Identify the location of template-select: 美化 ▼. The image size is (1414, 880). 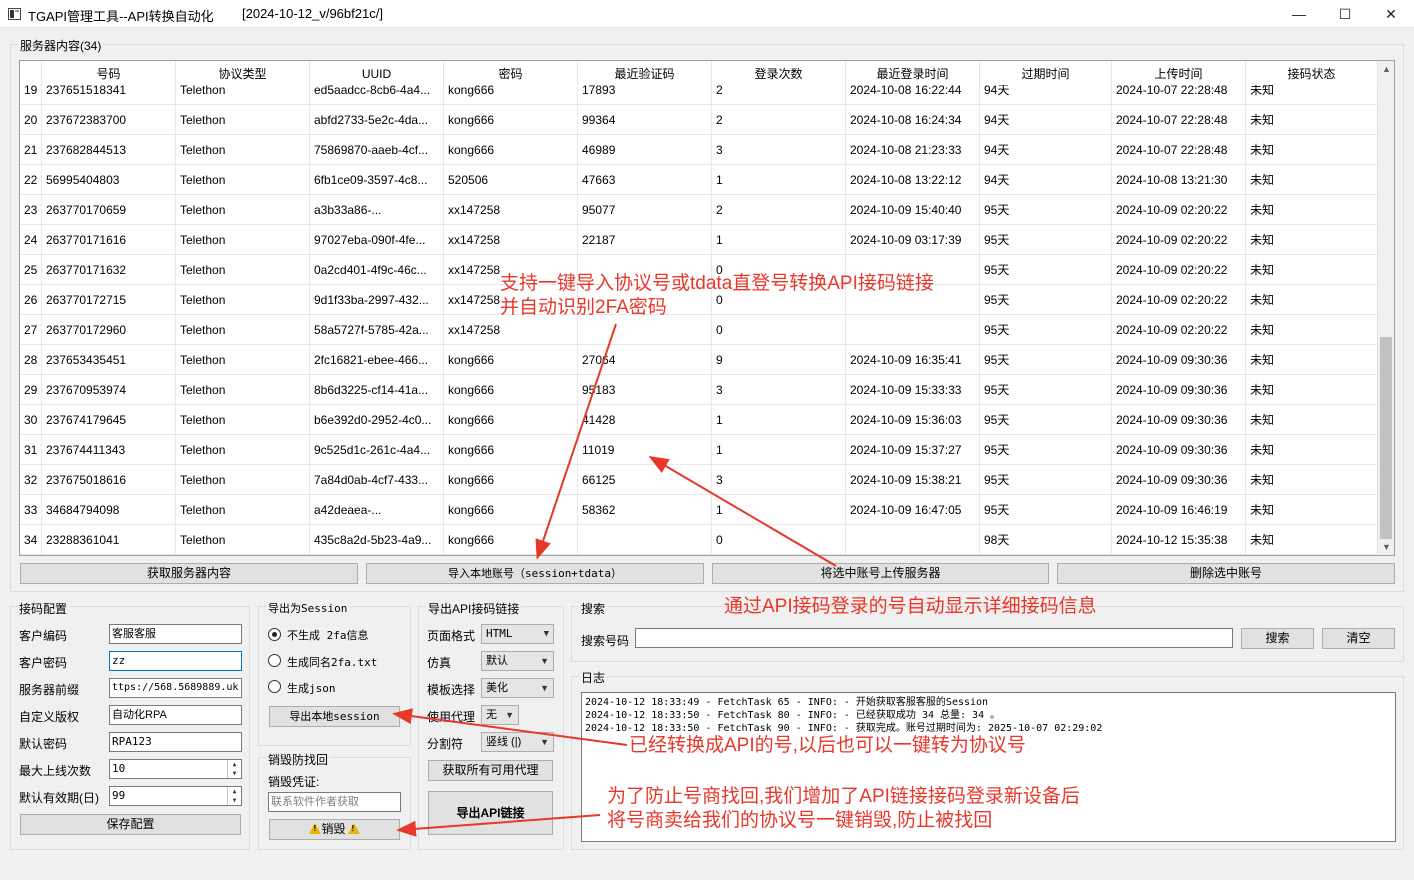
(517, 688).